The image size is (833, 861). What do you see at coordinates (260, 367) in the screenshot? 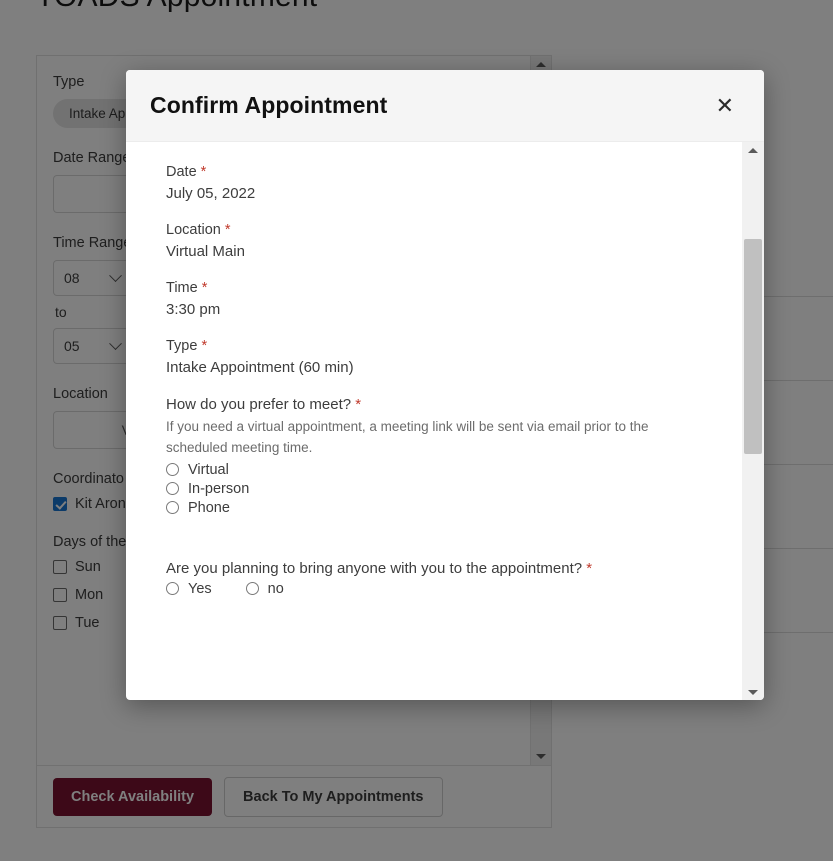
I see `type-value: Intake Appointment (60 min)` at bounding box center [260, 367].